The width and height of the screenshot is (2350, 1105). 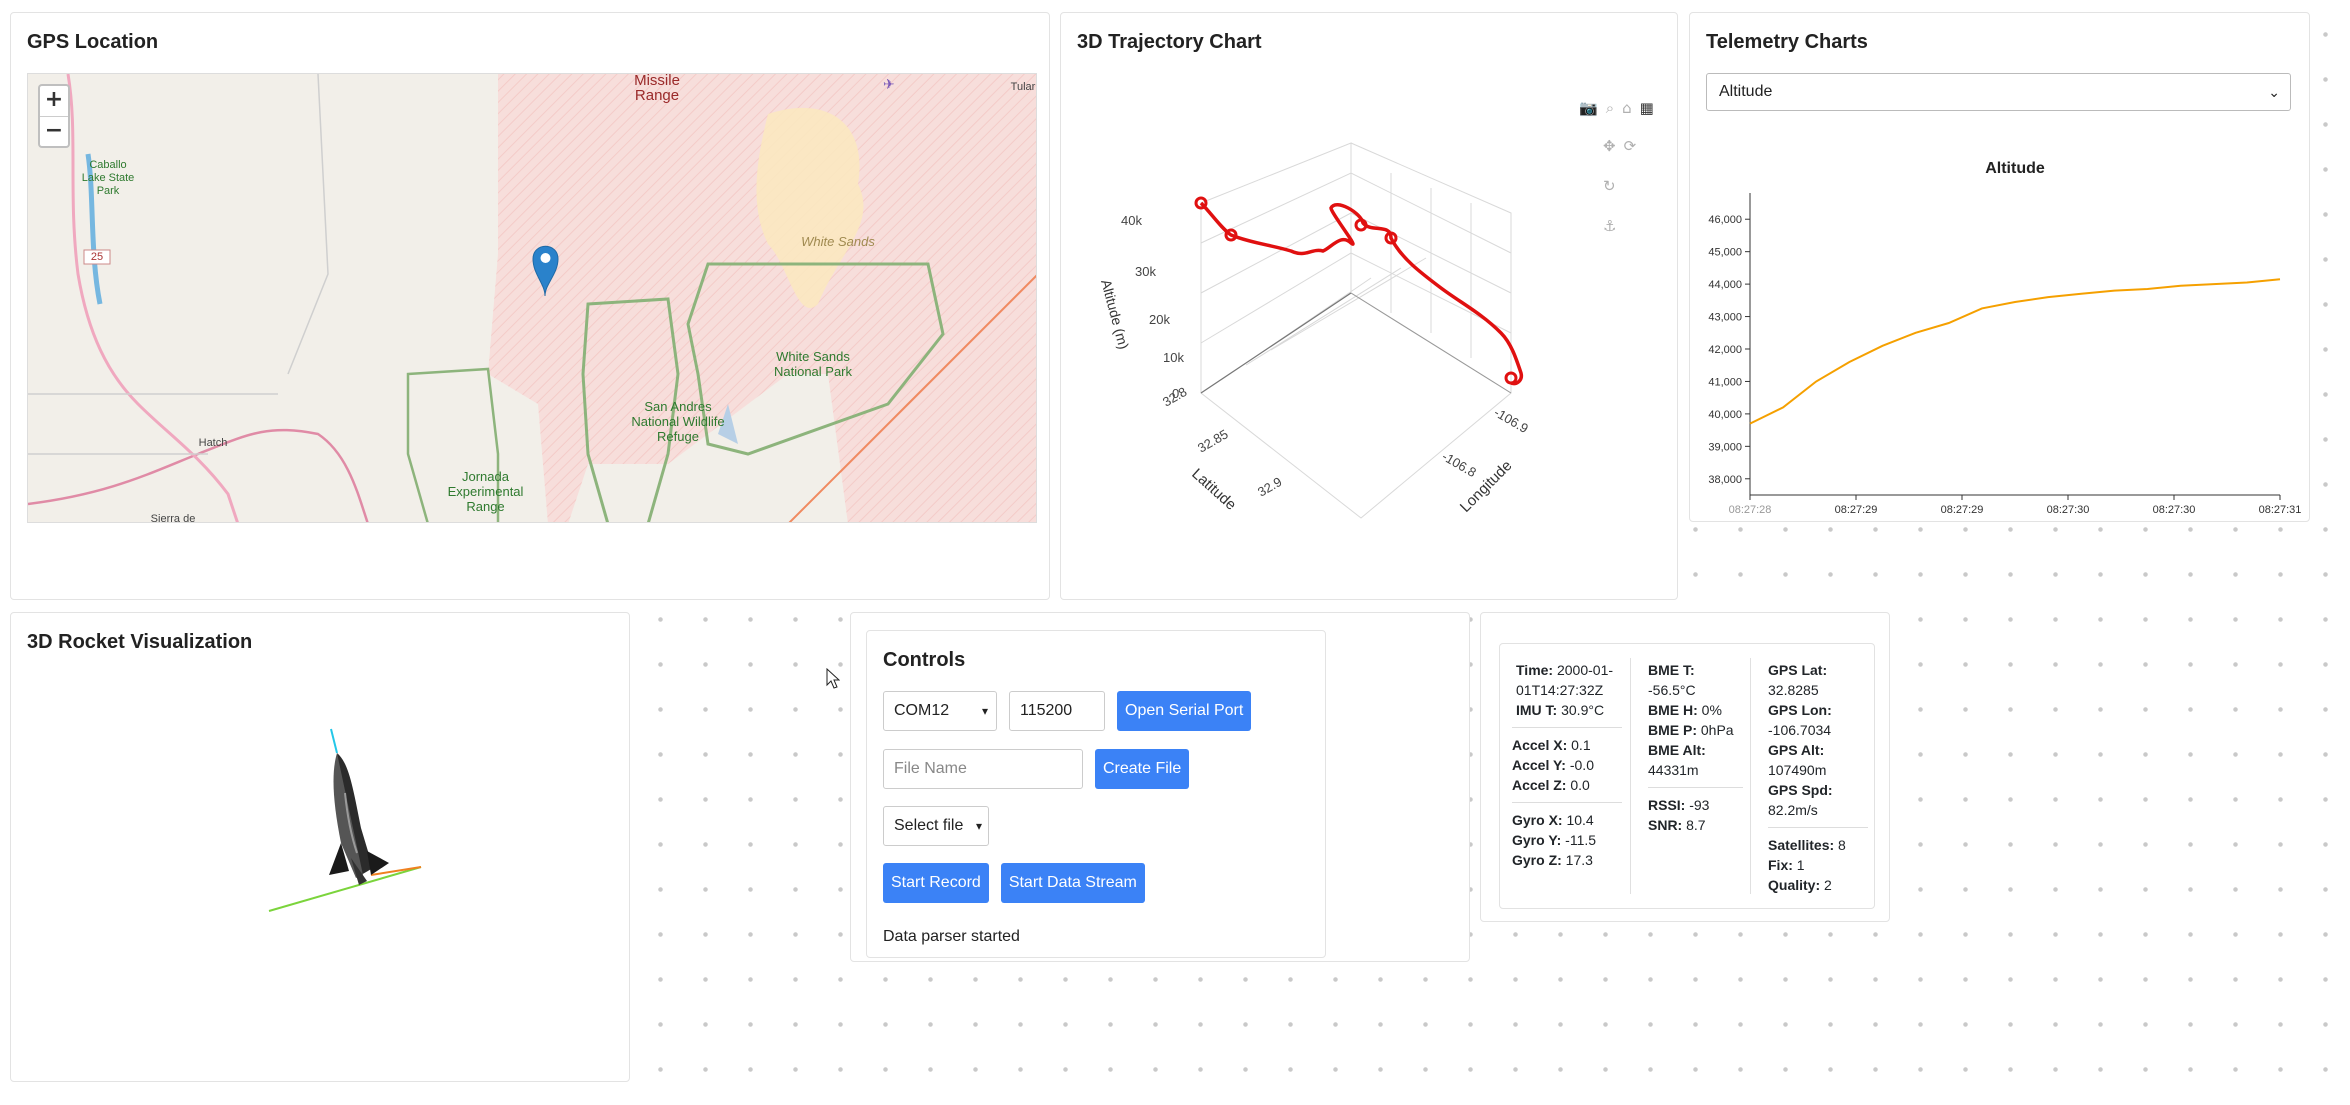 I want to click on gps-lat-label: GPS Lat:, so click(x=1798, y=670).